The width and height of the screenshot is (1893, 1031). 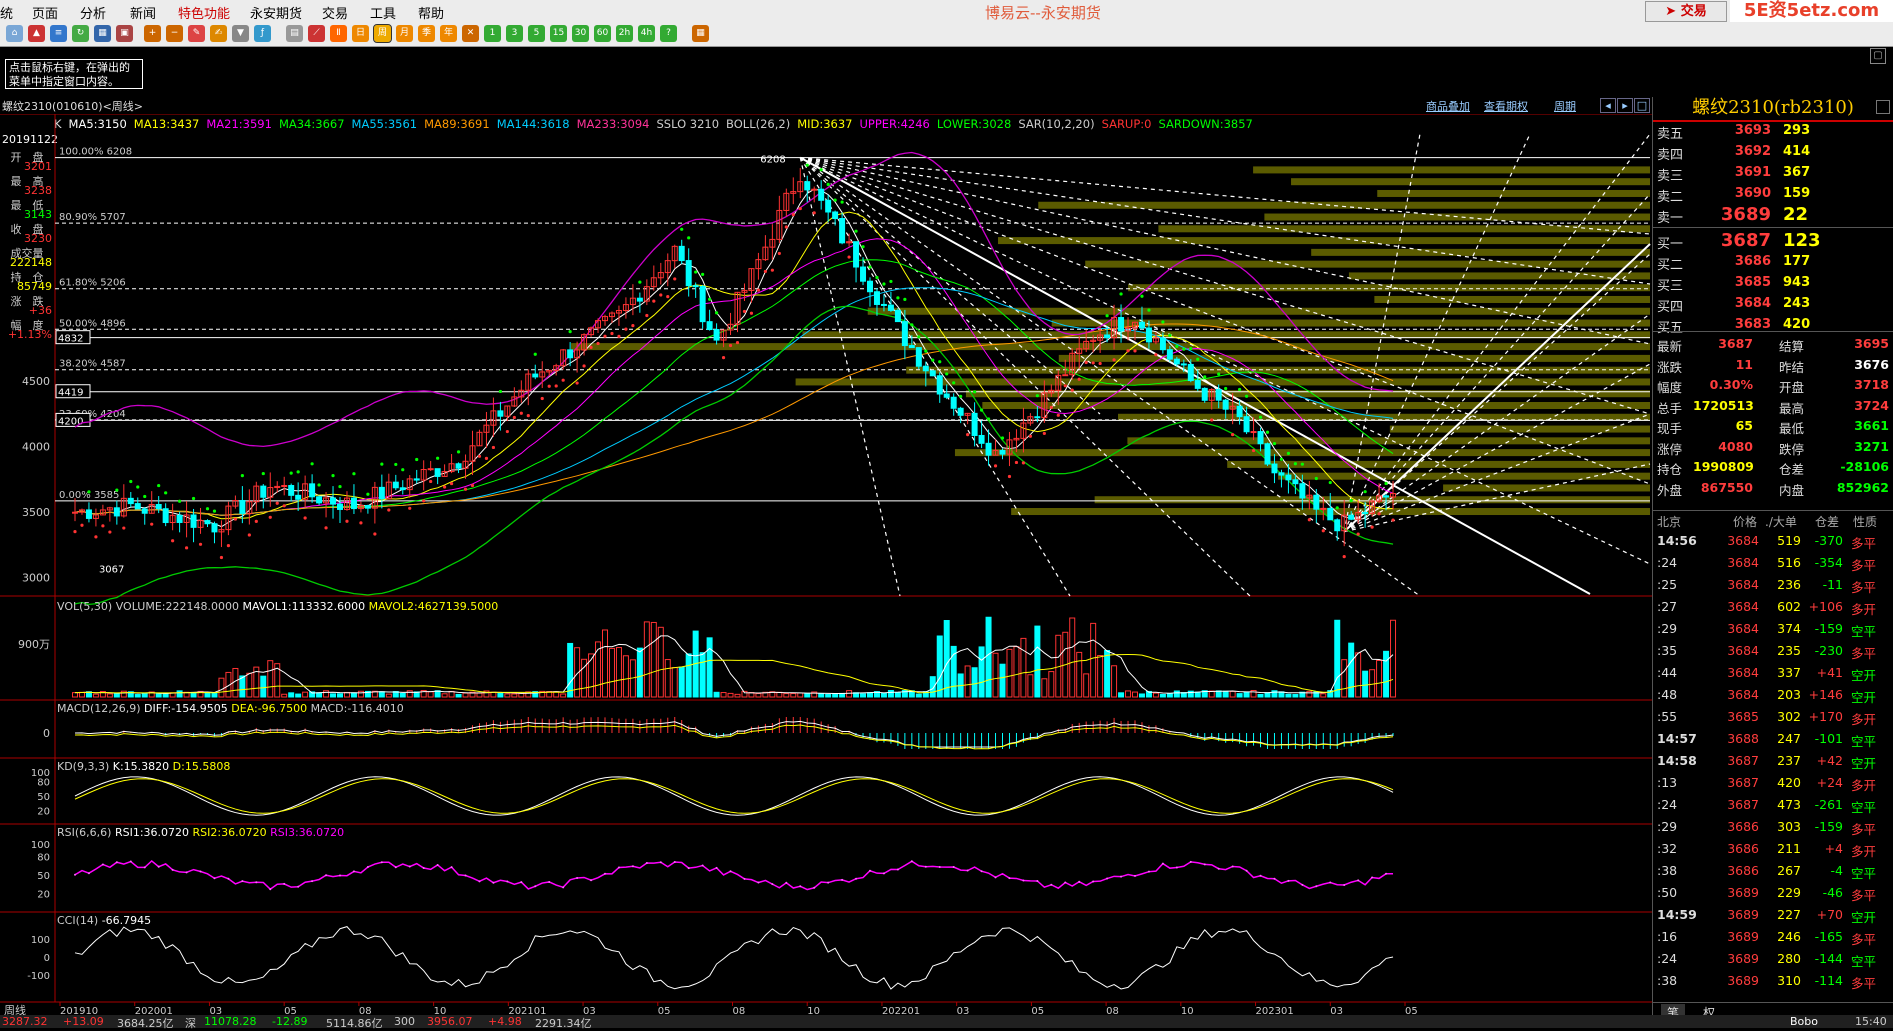 I want to click on min60-icon: 60, so click(x=602, y=33).